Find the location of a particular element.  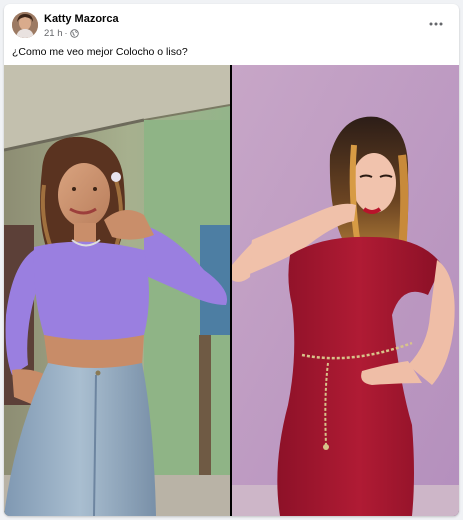

post-header: Katty Mazorca 21 h · is located at coordinates (231, 24).